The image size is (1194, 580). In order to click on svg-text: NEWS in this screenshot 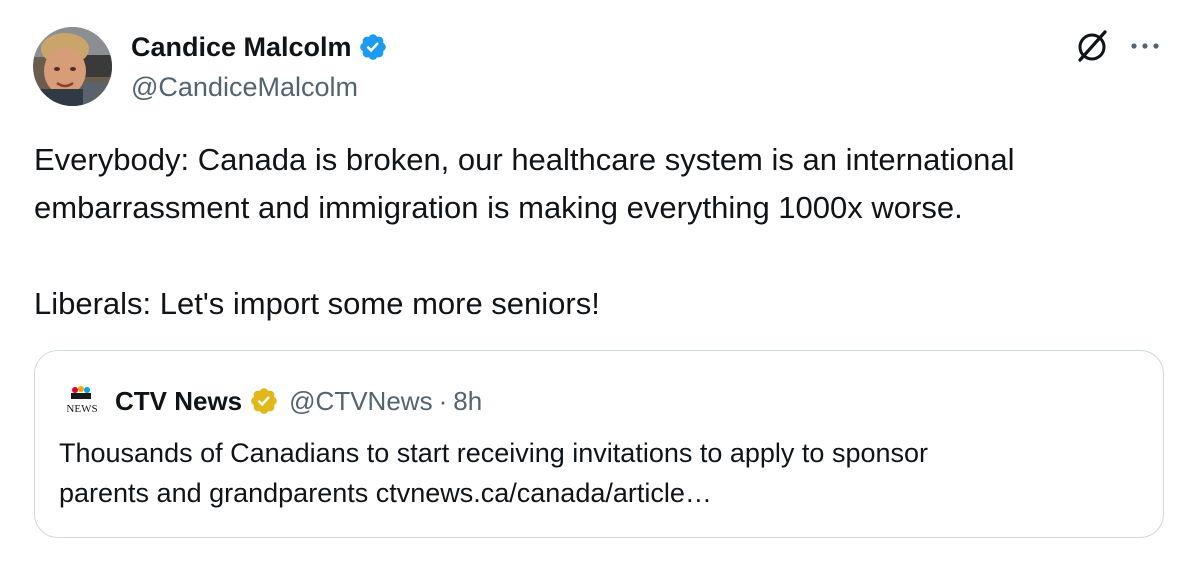, I will do `click(81, 409)`.